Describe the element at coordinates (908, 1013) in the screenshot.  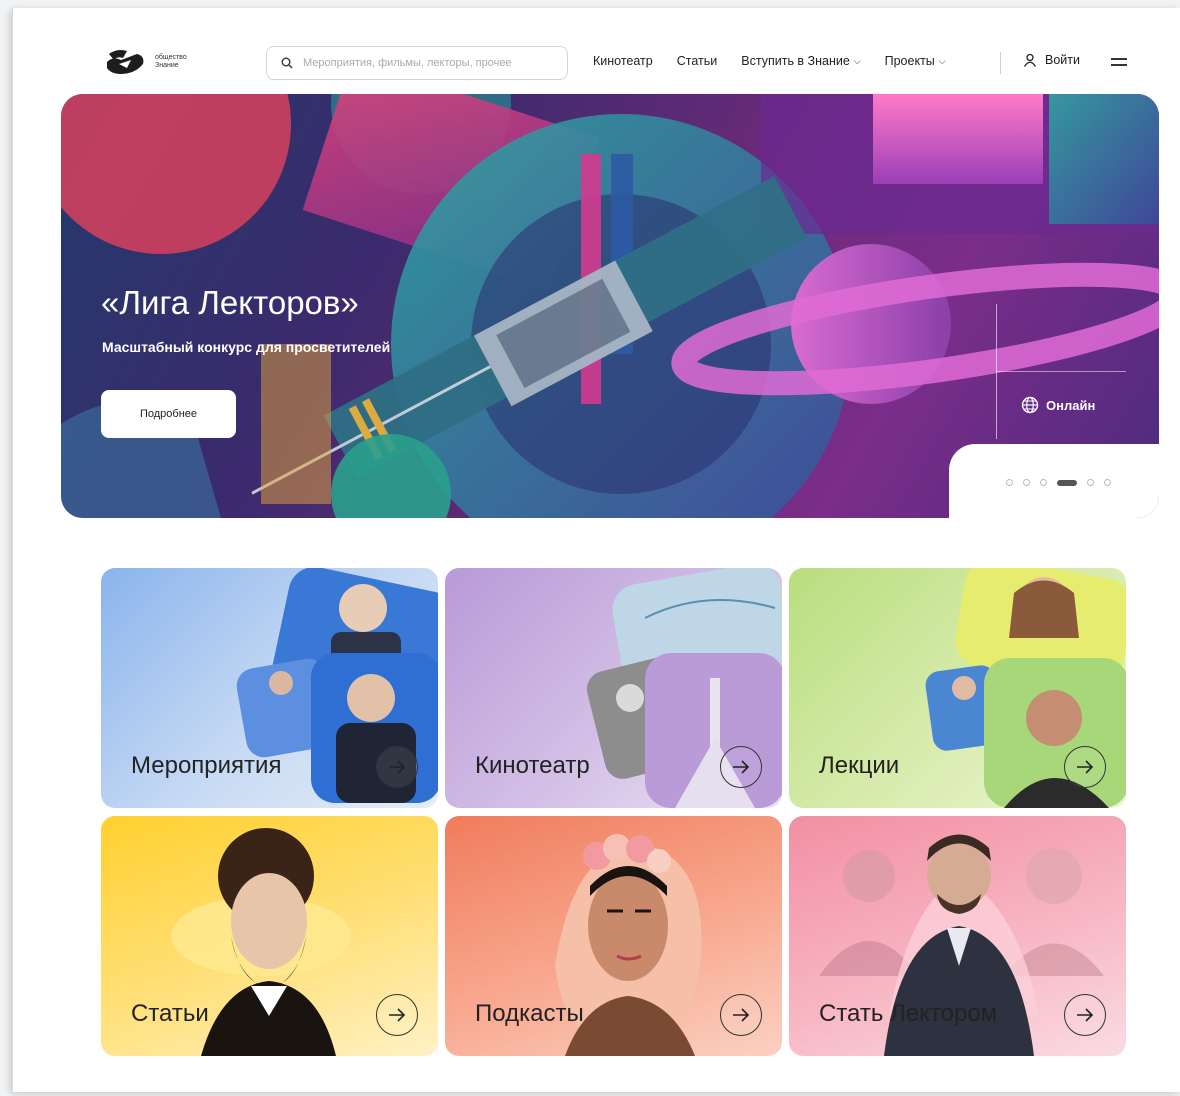
I see `card-label: Стать Лектором` at that location.